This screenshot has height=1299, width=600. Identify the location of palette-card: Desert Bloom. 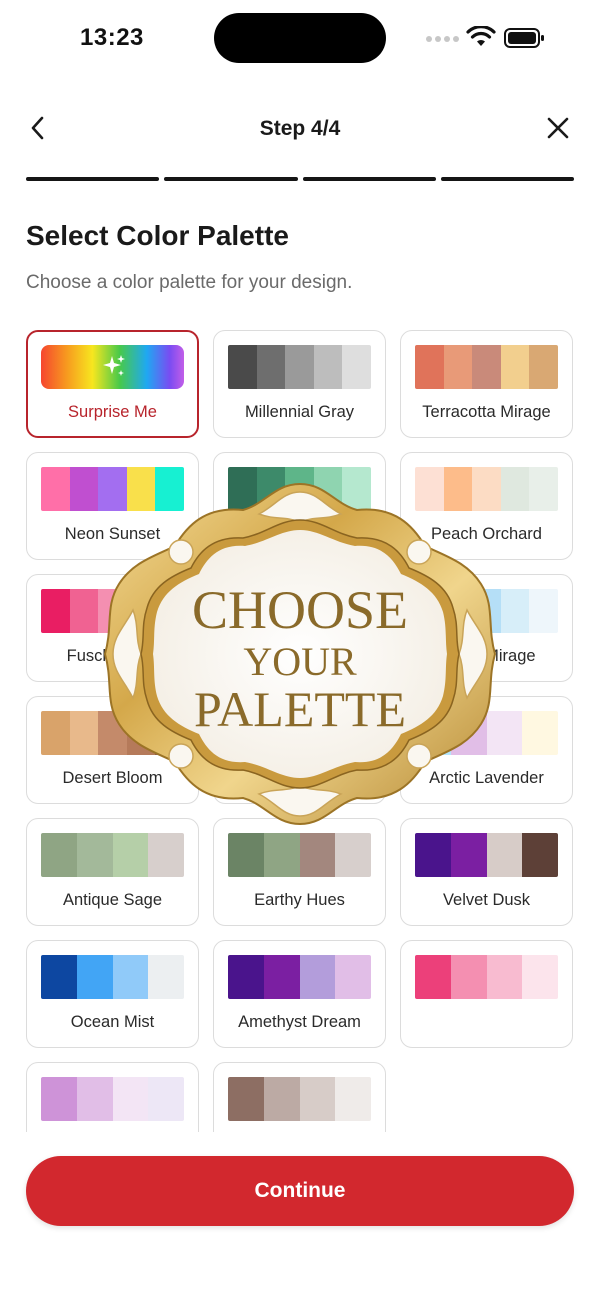
(112, 750).